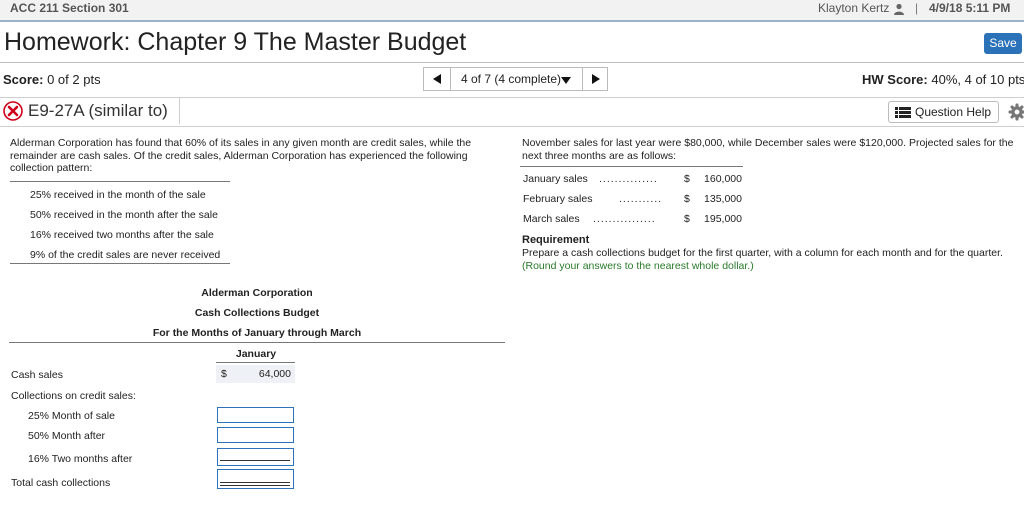 Image resolution: width=1024 pixels, height=512 pixels. Describe the element at coordinates (1016, 112) in the screenshot. I see `gear-icon` at that location.